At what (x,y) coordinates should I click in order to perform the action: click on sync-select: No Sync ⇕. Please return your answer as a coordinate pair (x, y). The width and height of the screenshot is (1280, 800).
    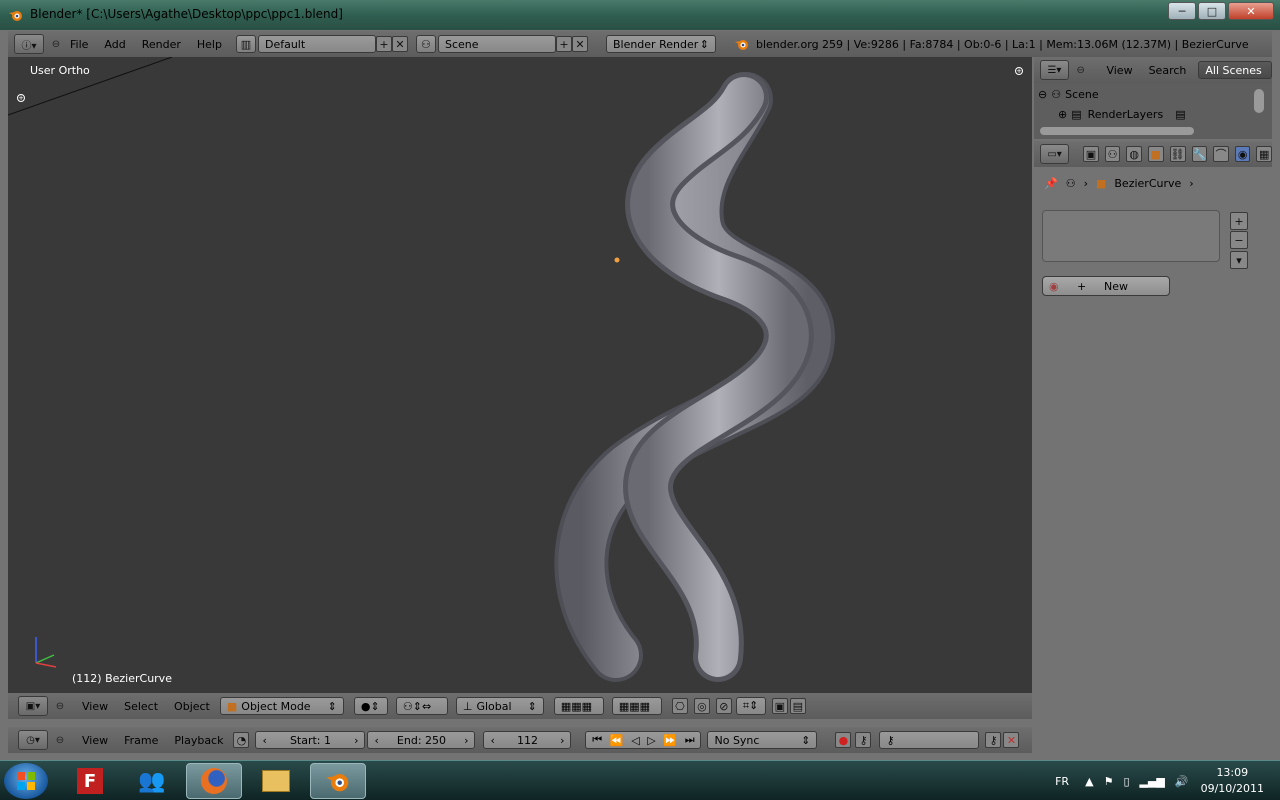
    Looking at the image, I should click on (762, 740).